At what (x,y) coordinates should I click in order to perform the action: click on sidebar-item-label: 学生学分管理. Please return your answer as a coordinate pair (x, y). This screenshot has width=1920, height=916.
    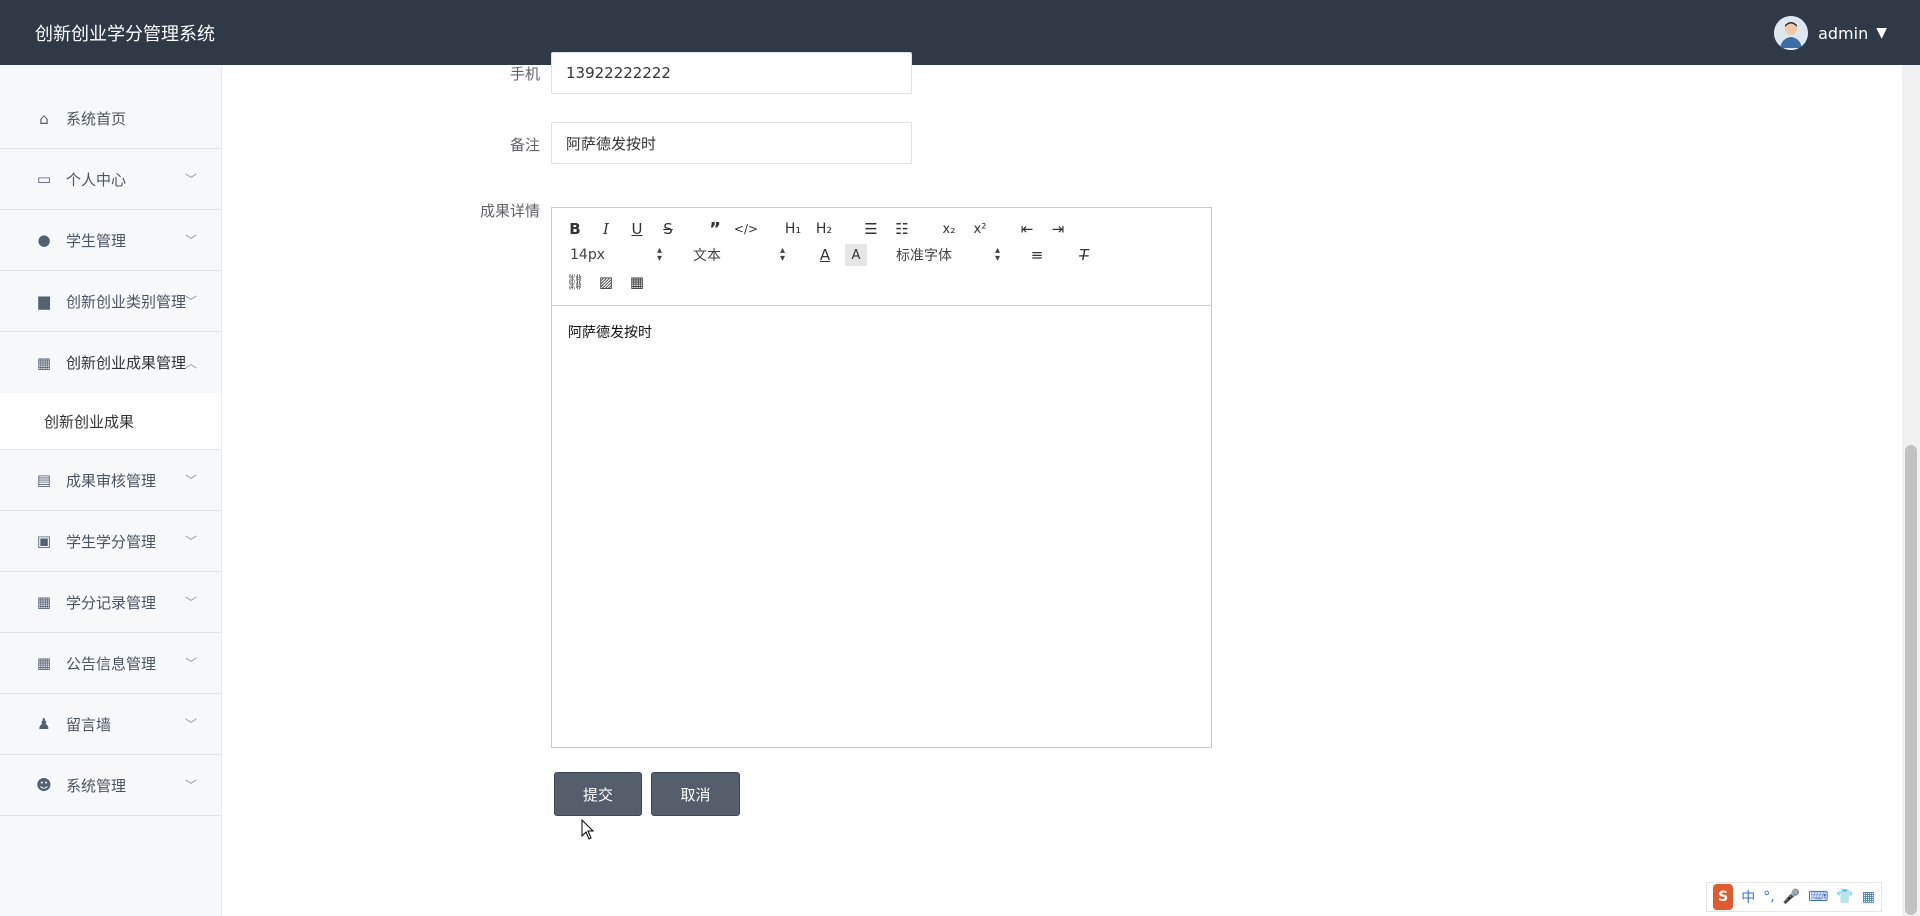
    Looking at the image, I should click on (111, 541).